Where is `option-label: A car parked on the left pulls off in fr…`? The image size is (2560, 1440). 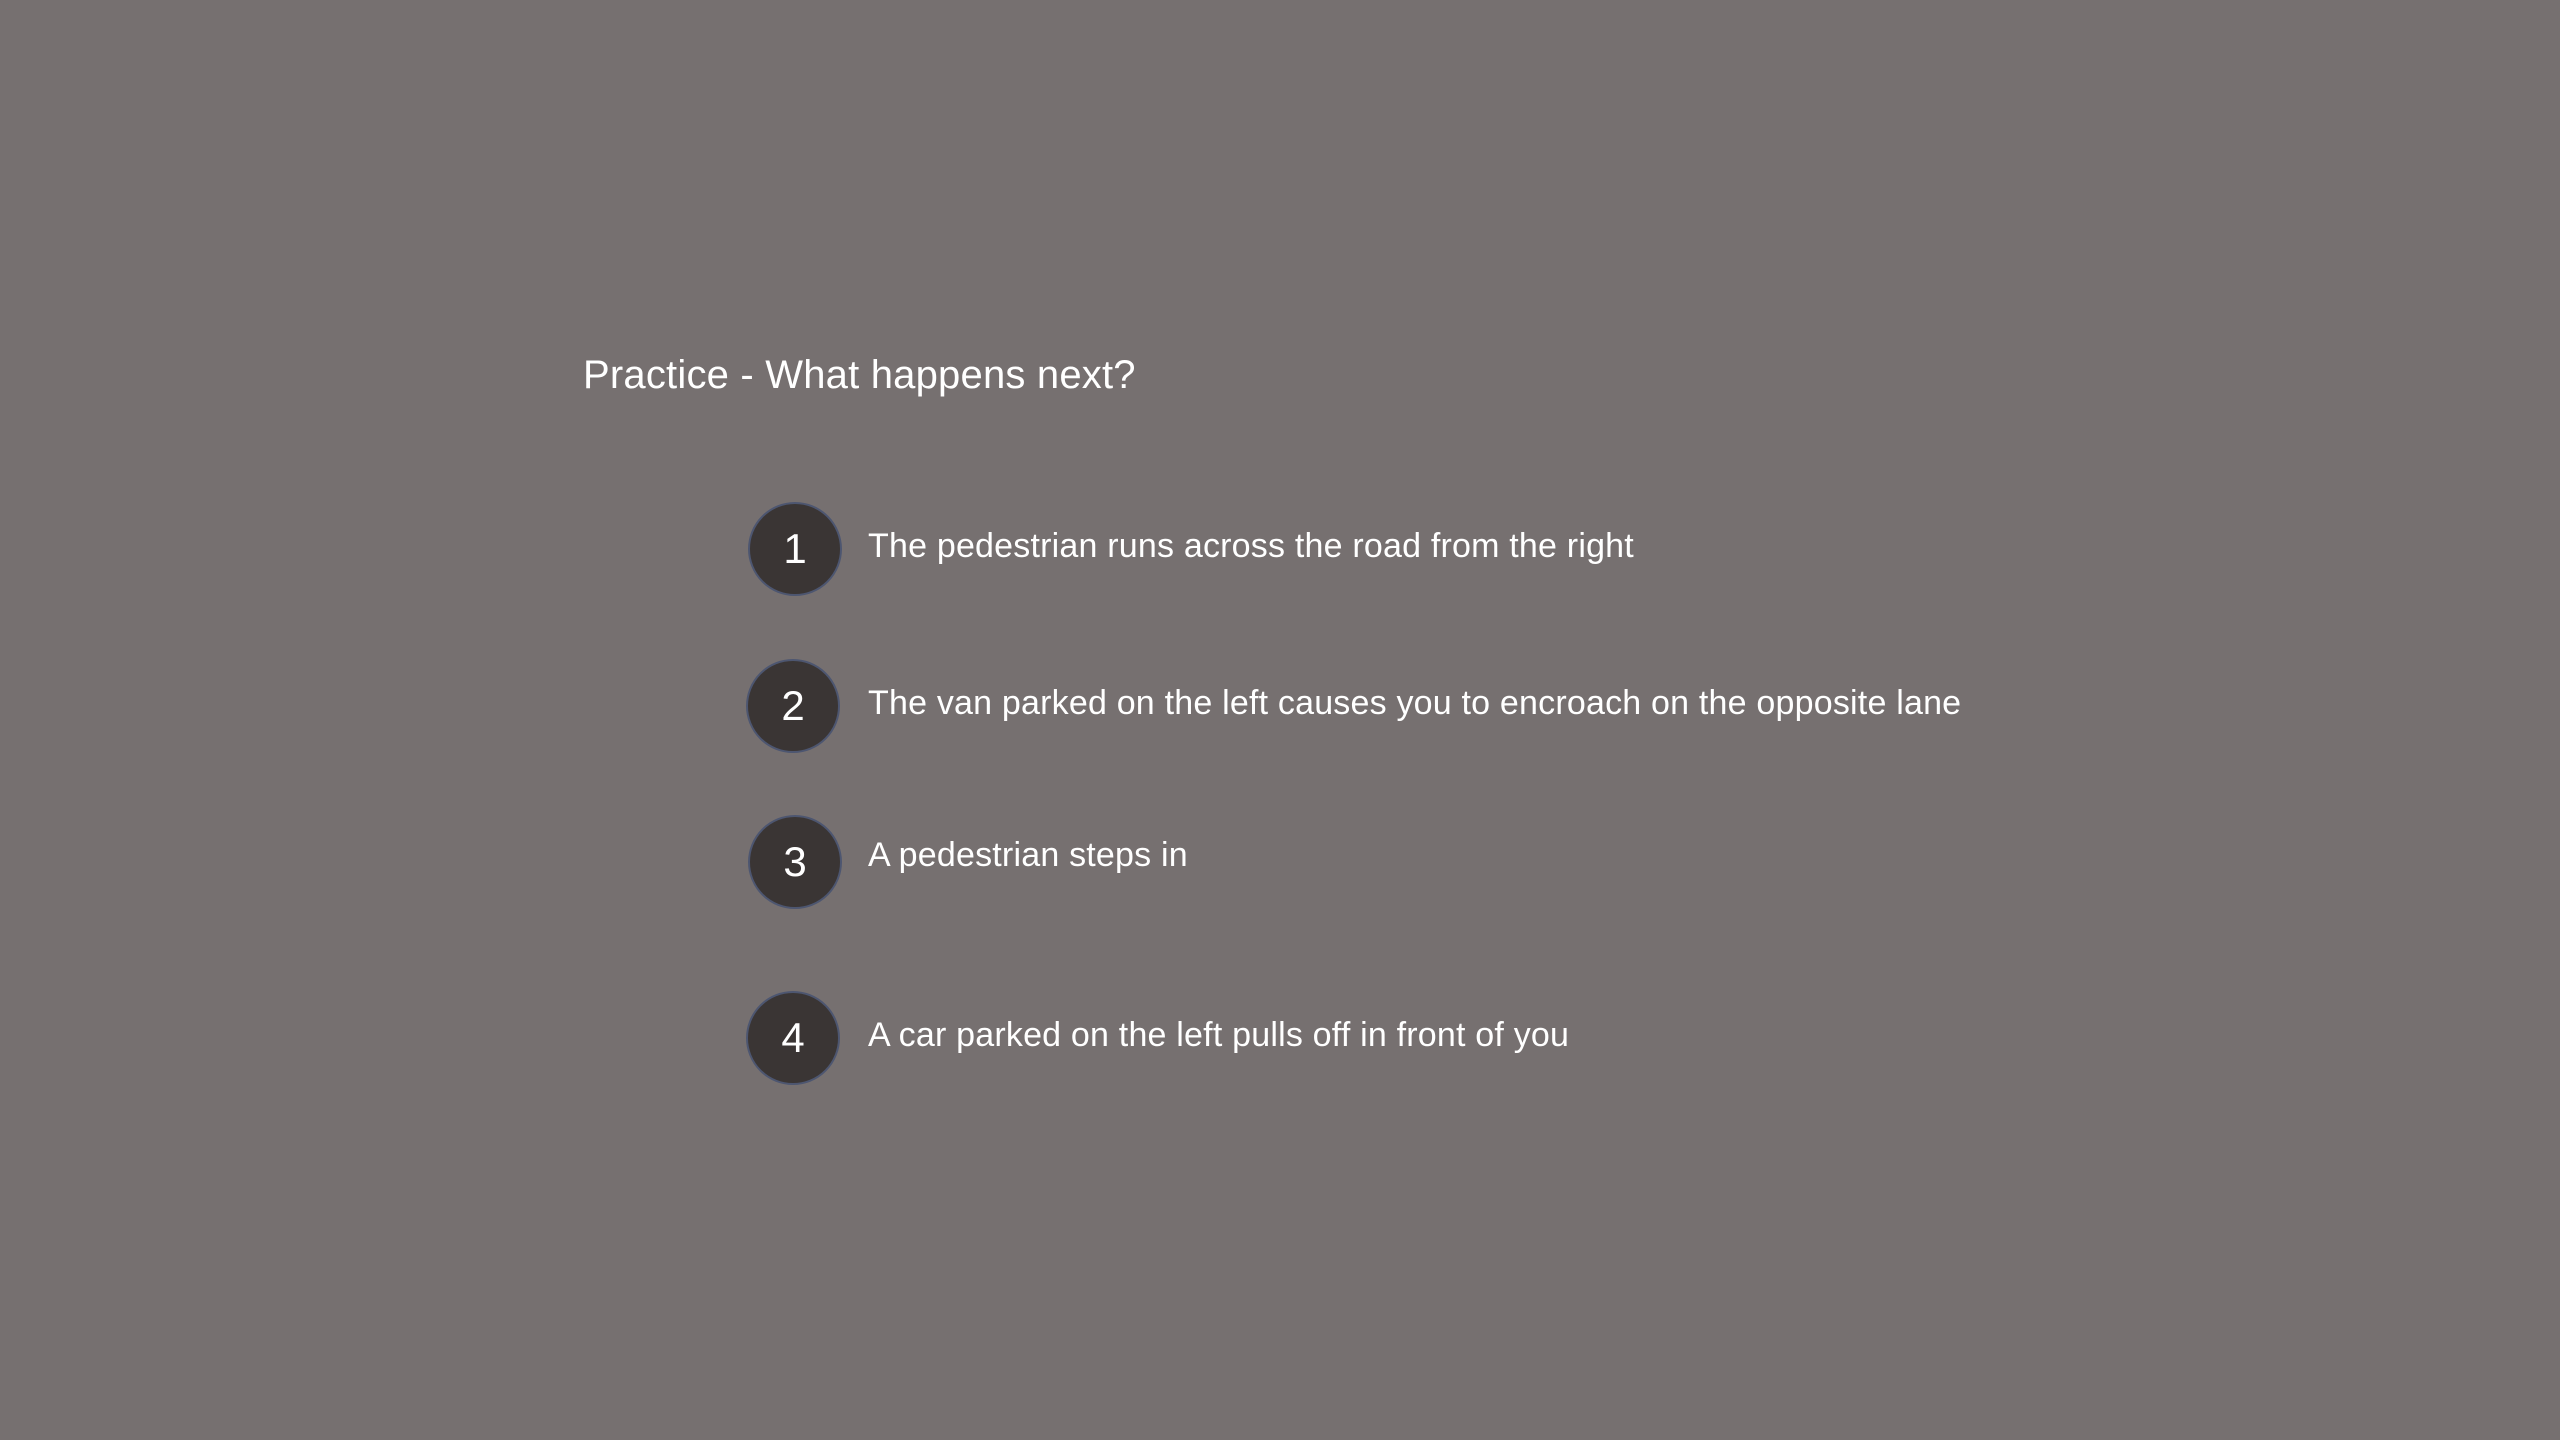
option-label: A car parked on the left pulls off in fr… is located at coordinates (1219, 1035).